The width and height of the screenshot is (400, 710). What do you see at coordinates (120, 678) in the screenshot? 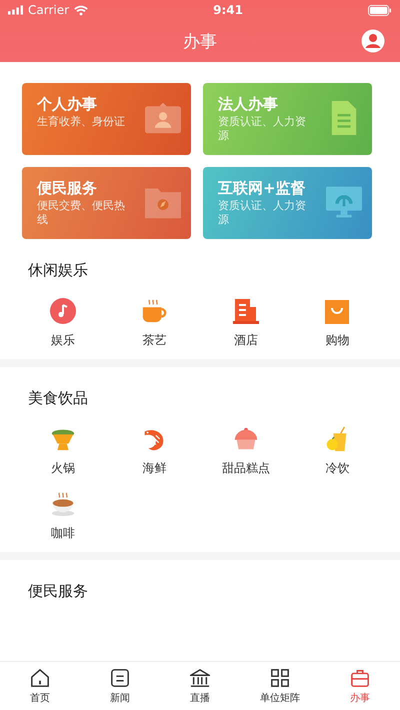
I see `document-icon` at bounding box center [120, 678].